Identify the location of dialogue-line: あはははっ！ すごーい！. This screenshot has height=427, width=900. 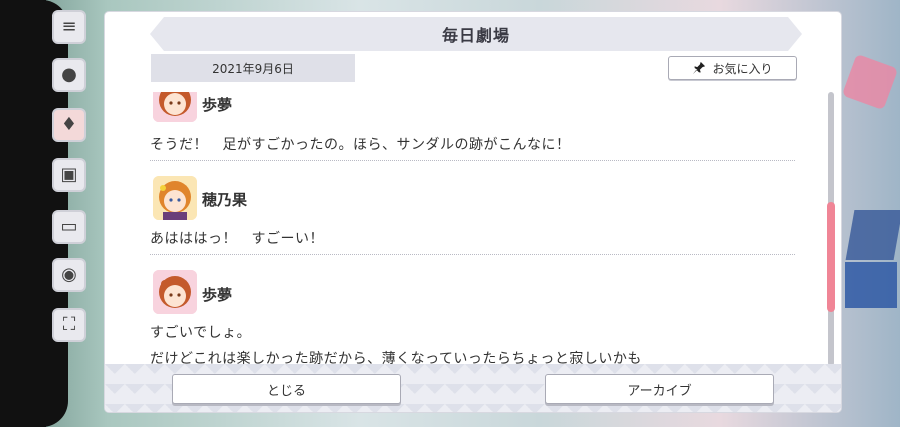
(237, 239).